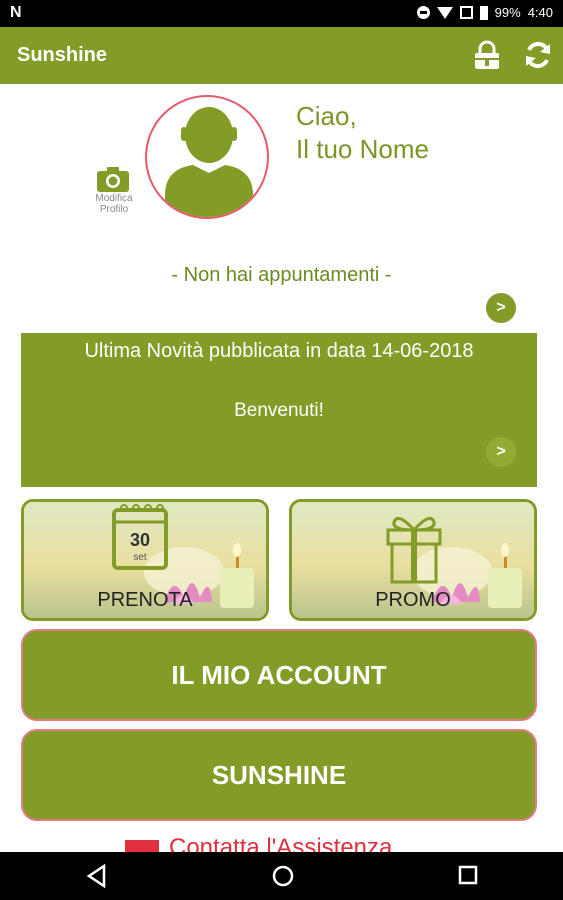  I want to click on notification-n-icon: N, so click(16, 12).